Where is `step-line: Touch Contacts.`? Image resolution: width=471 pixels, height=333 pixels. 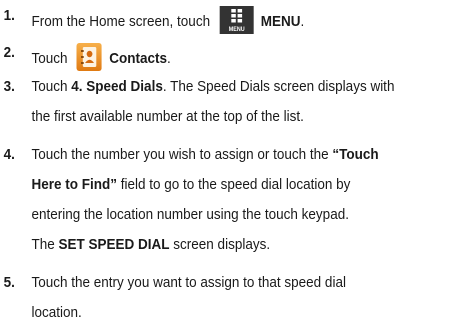 step-line: Touch Contacts. is located at coordinates (250, 58).